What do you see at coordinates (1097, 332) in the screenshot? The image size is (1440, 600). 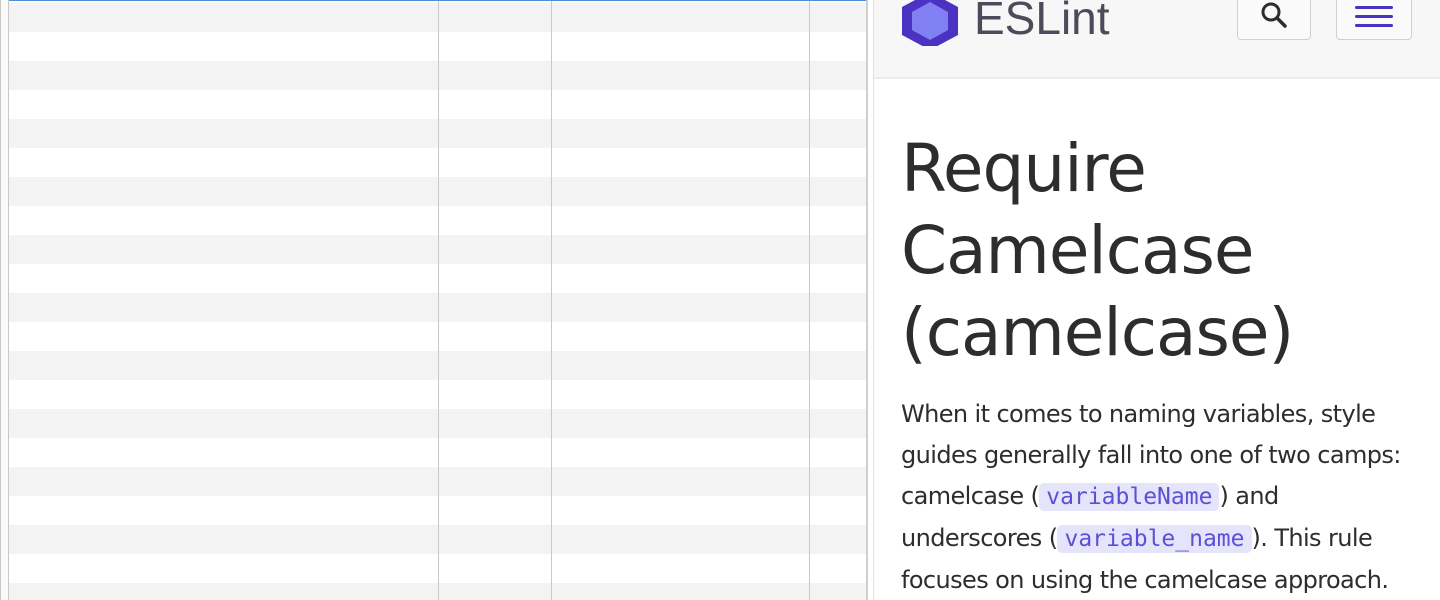 I see `title-line: (camelcase)` at bounding box center [1097, 332].